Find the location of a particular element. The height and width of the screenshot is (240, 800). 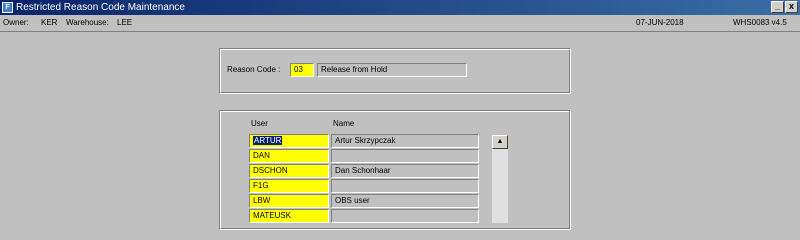

scroll-up-arrow-icon: ▲ is located at coordinates (500, 142).